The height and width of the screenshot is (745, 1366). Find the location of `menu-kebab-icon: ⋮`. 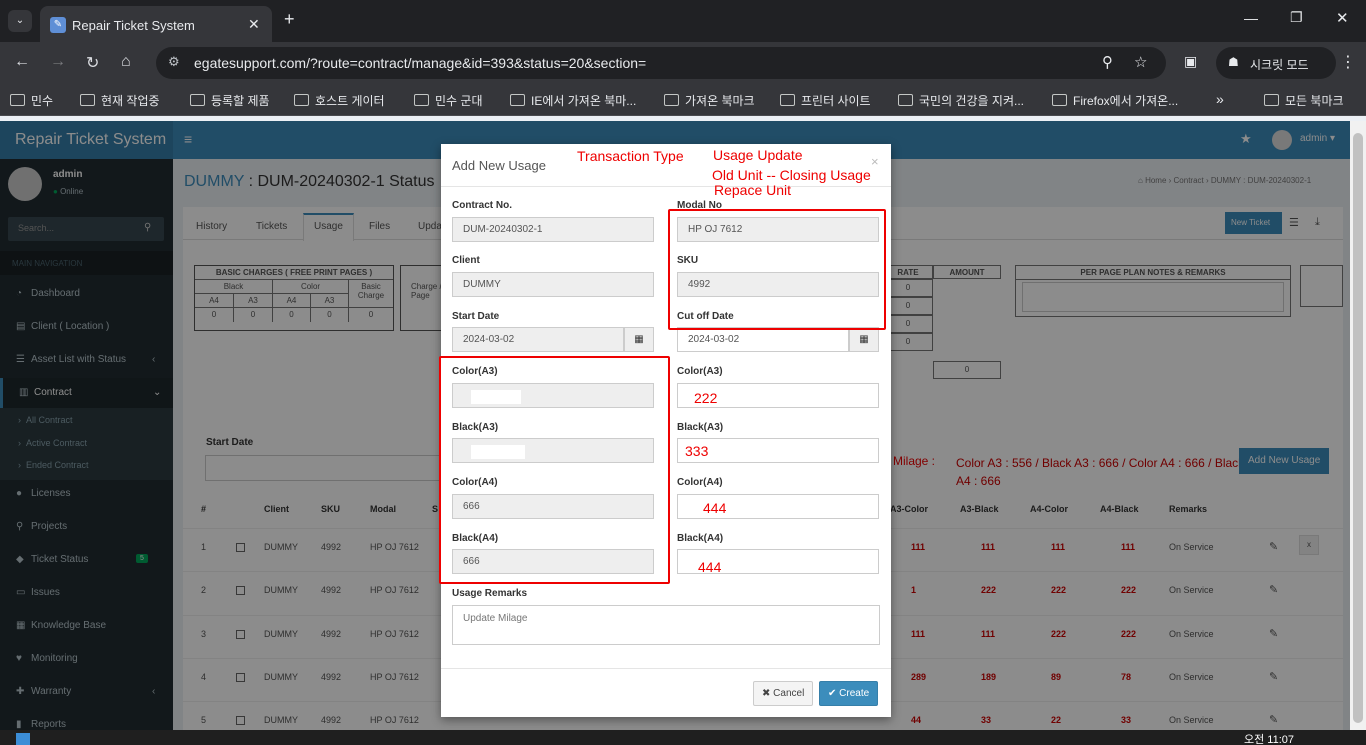

menu-kebab-icon: ⋮ is located at coordinates (1348, 62).